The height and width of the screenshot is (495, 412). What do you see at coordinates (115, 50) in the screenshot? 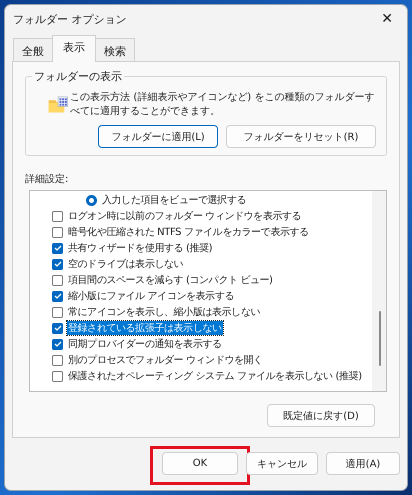
I see `tab: 検索` at bounding box center [115, 50].